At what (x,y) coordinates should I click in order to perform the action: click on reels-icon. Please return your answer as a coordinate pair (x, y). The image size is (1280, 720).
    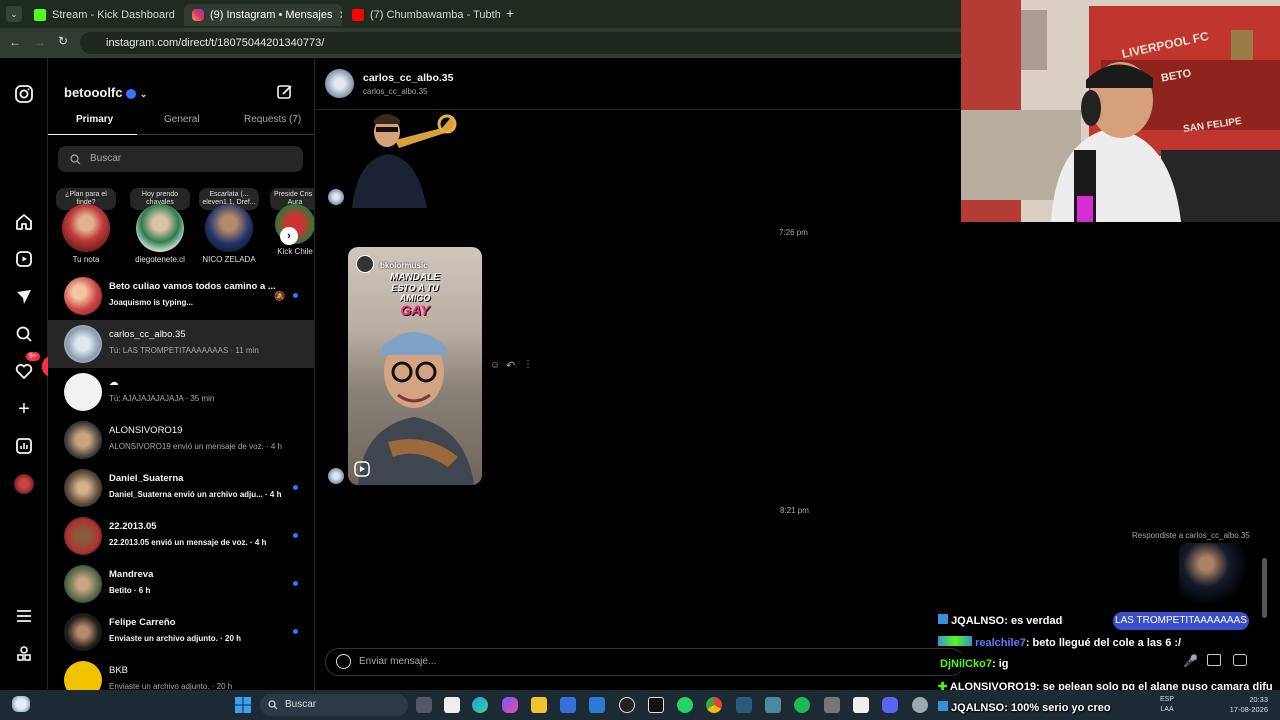
    Looking at the image, I should click on (24, 259).